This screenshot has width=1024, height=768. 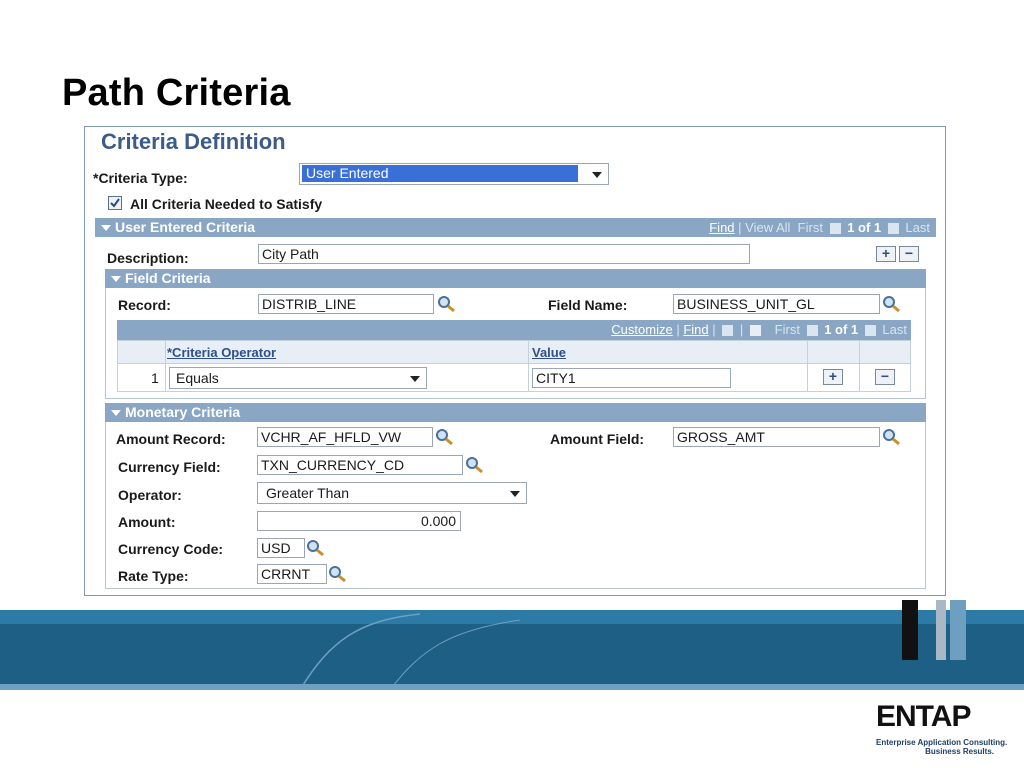 I want to click on amount-field-label: Amount Field:, so click(x=597, y=439).